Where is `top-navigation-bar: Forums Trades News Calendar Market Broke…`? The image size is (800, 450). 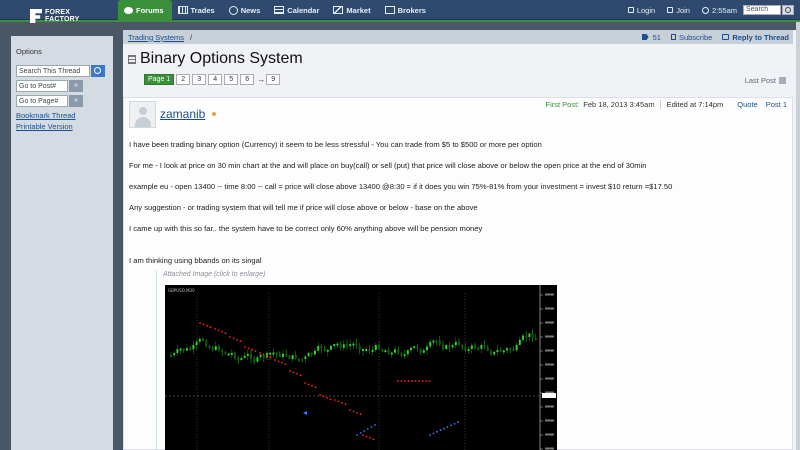
top-navigation-bar: Forums Trades News Calendar Market Broke… is located at coordinates (400, 10).